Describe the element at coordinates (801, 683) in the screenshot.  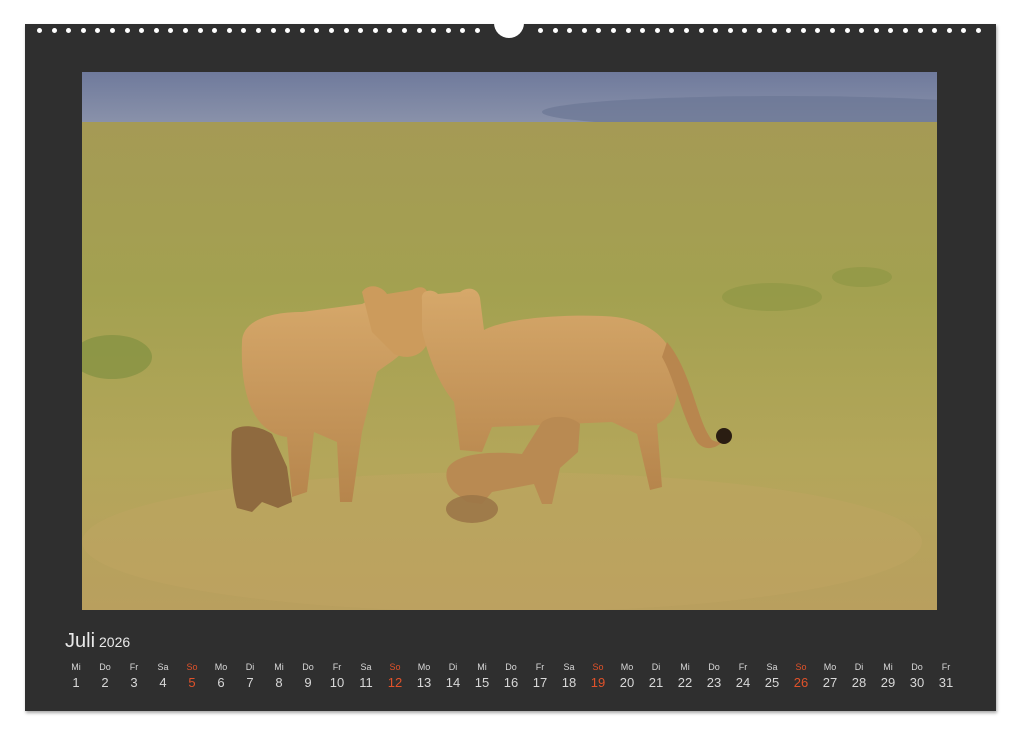
I see `day-number: 26` at that location.